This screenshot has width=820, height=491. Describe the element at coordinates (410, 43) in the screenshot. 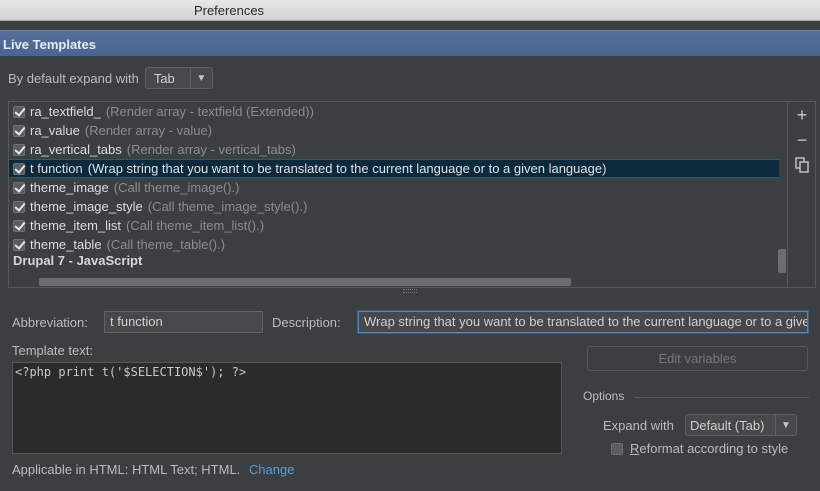

I see `section-header: Live Templates` at that location.